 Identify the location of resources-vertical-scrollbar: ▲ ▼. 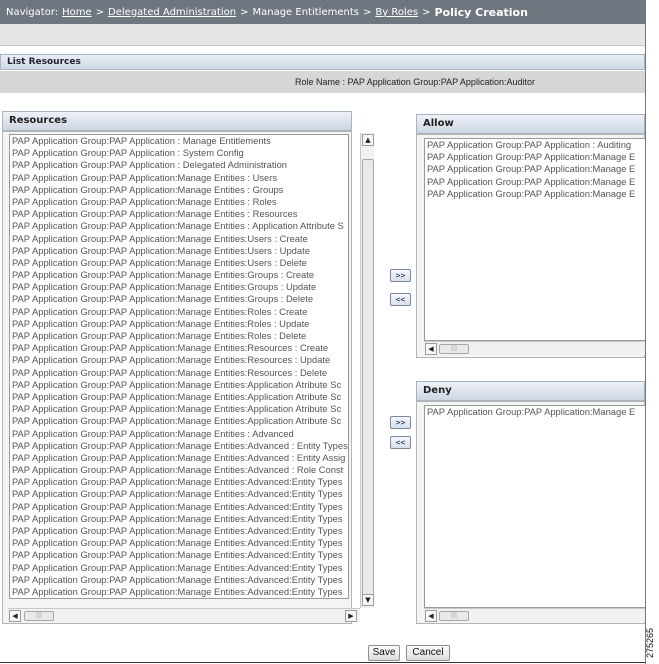
(367, 370).